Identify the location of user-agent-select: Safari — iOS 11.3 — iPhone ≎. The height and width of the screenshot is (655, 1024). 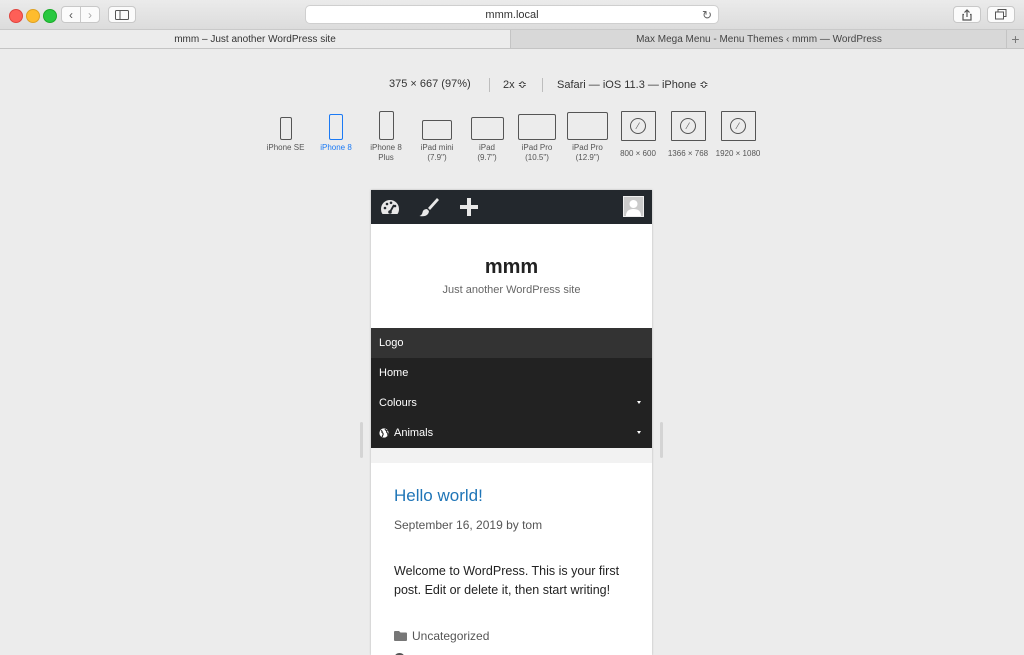
(632, 84).